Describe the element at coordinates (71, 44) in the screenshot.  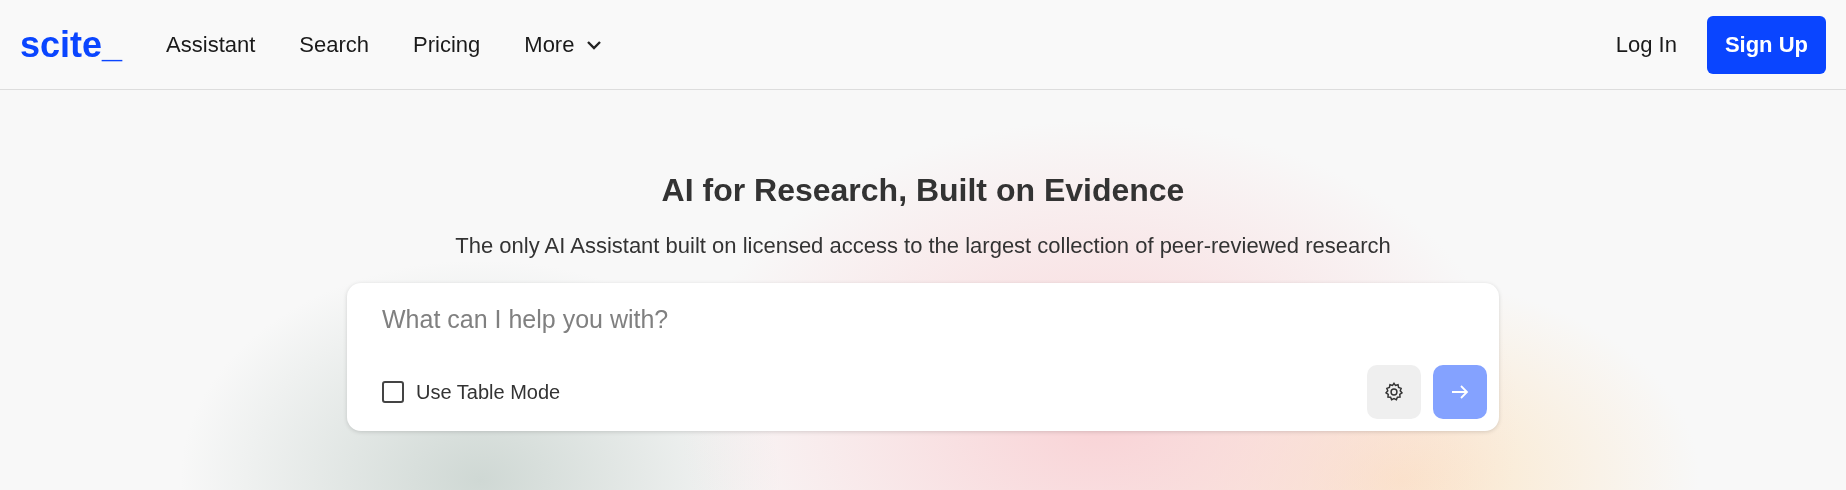
I see `logo: scite_` at that location.